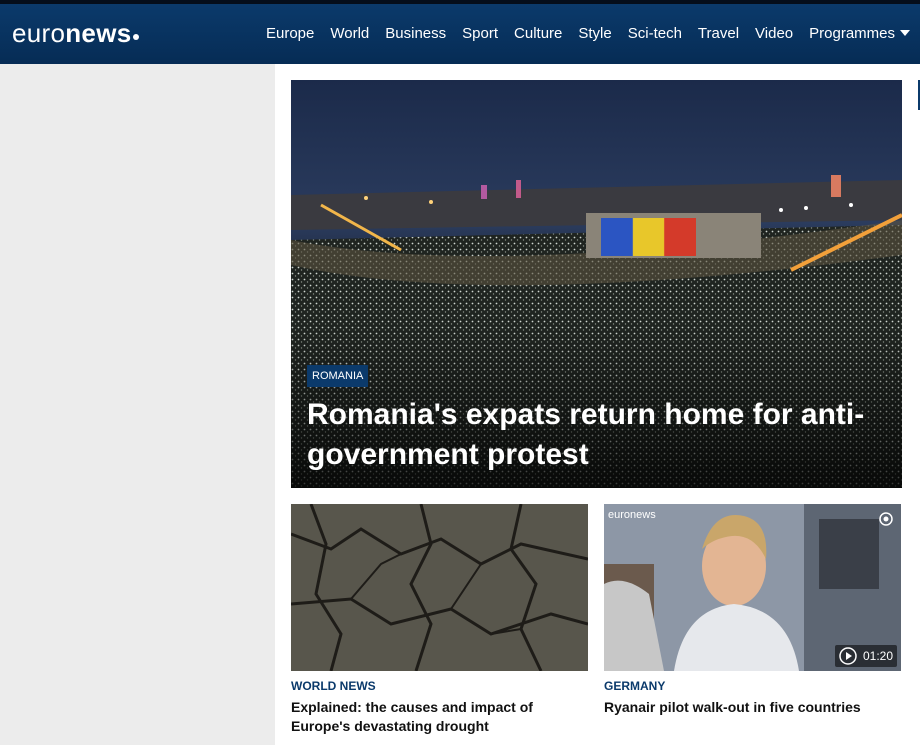 Image resolution: width=920 pixels, height=745 pixels. I want to click on drought-image, so click(439, 587).